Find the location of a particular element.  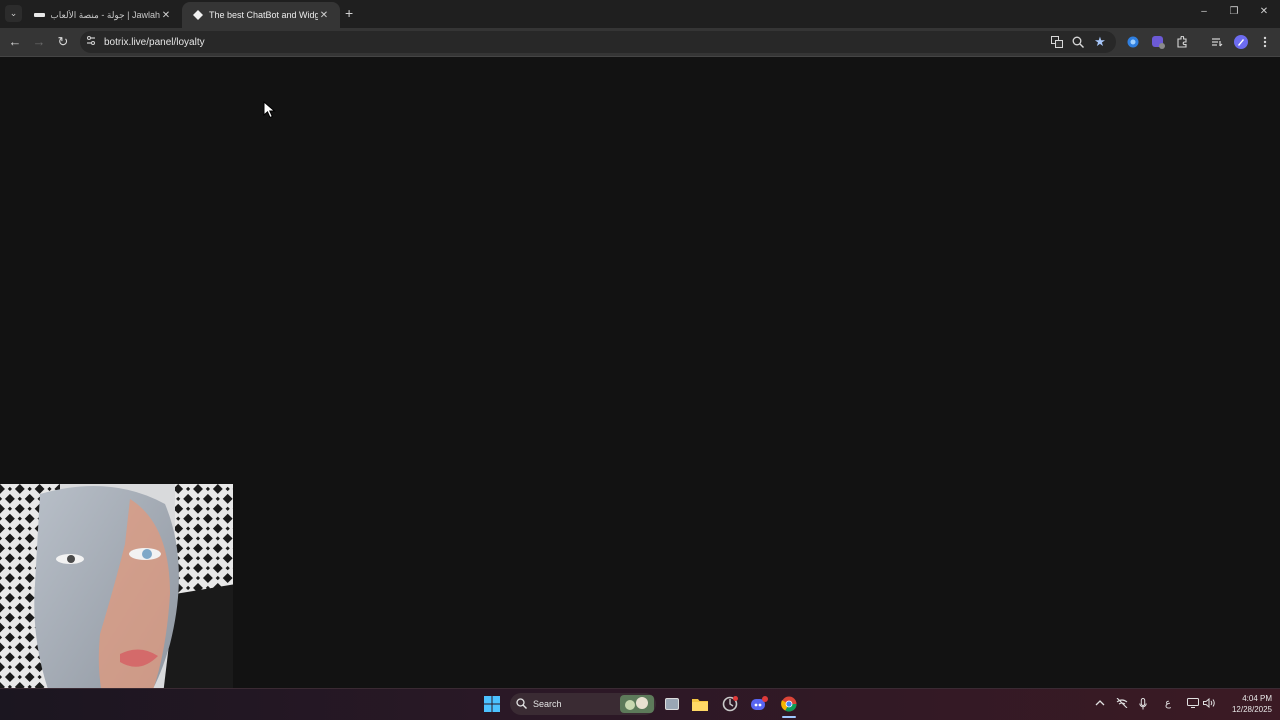

mouse-cursor-icon is located at coordinates (269, 110).